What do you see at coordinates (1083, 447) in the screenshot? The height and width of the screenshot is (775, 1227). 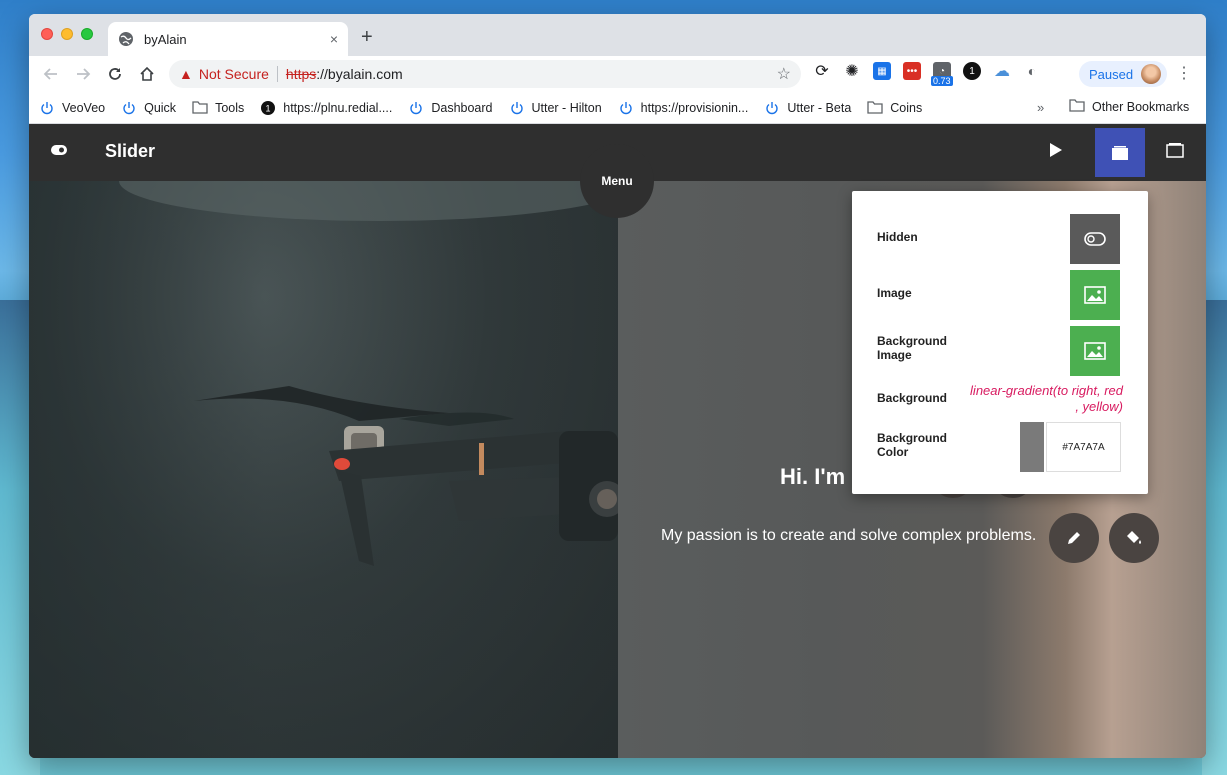 I see `color-hex-input: #7A7A7A` at bounding box center [1083, 447].